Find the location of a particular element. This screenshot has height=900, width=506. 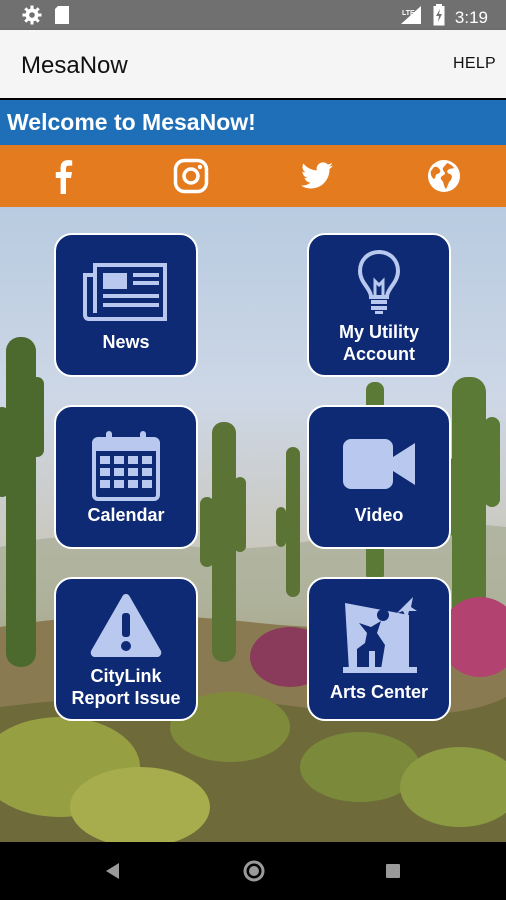

tile-label: News is located at coordinates (126, 342).